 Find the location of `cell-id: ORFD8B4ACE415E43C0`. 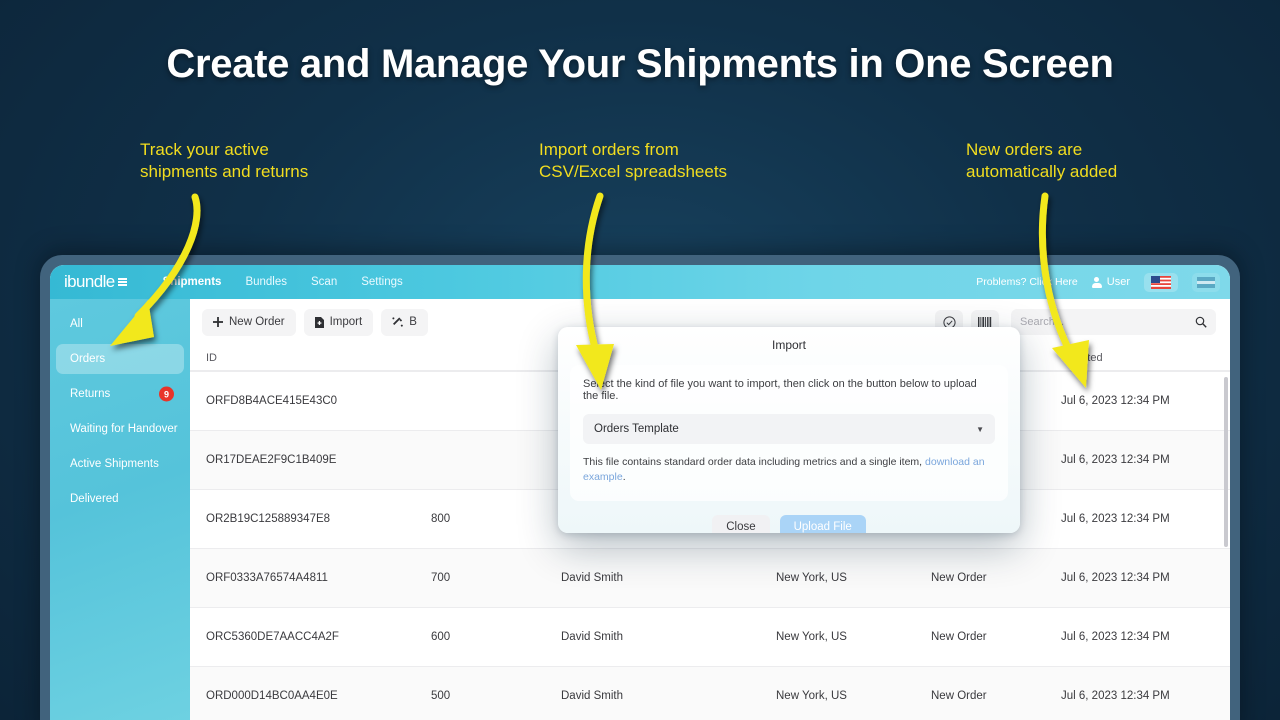

cell-id: ORFD8B4ACE415E43C0 is located at coordinates (272, 401).